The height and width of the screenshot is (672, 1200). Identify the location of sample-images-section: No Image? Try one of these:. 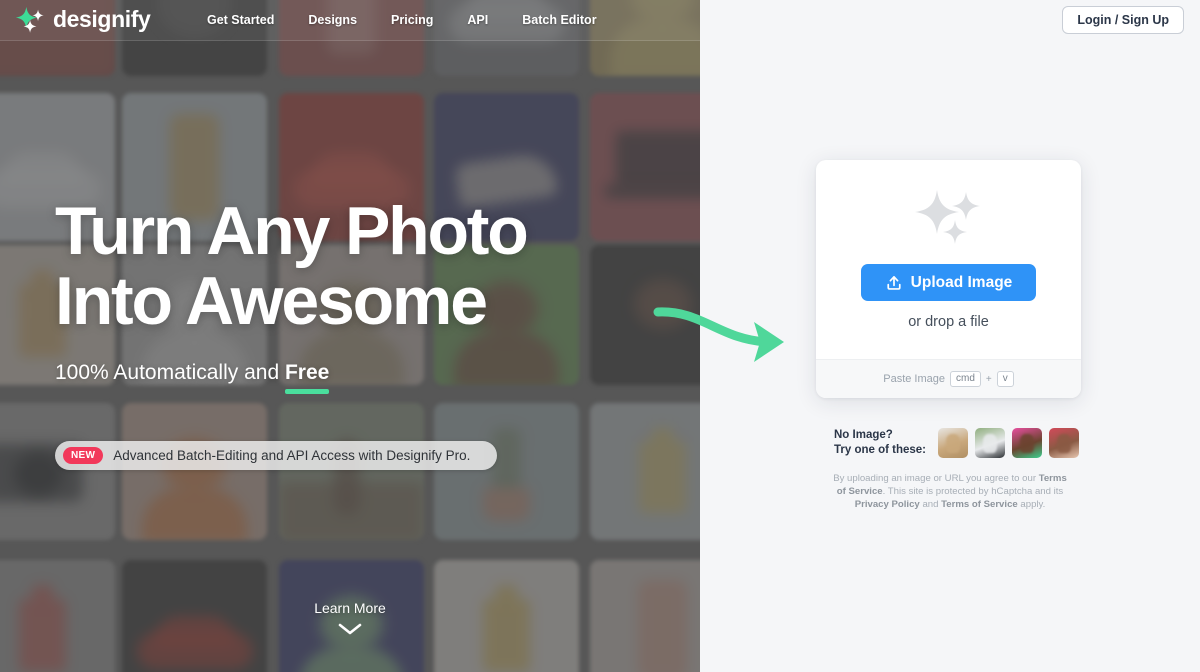
(957, 443).